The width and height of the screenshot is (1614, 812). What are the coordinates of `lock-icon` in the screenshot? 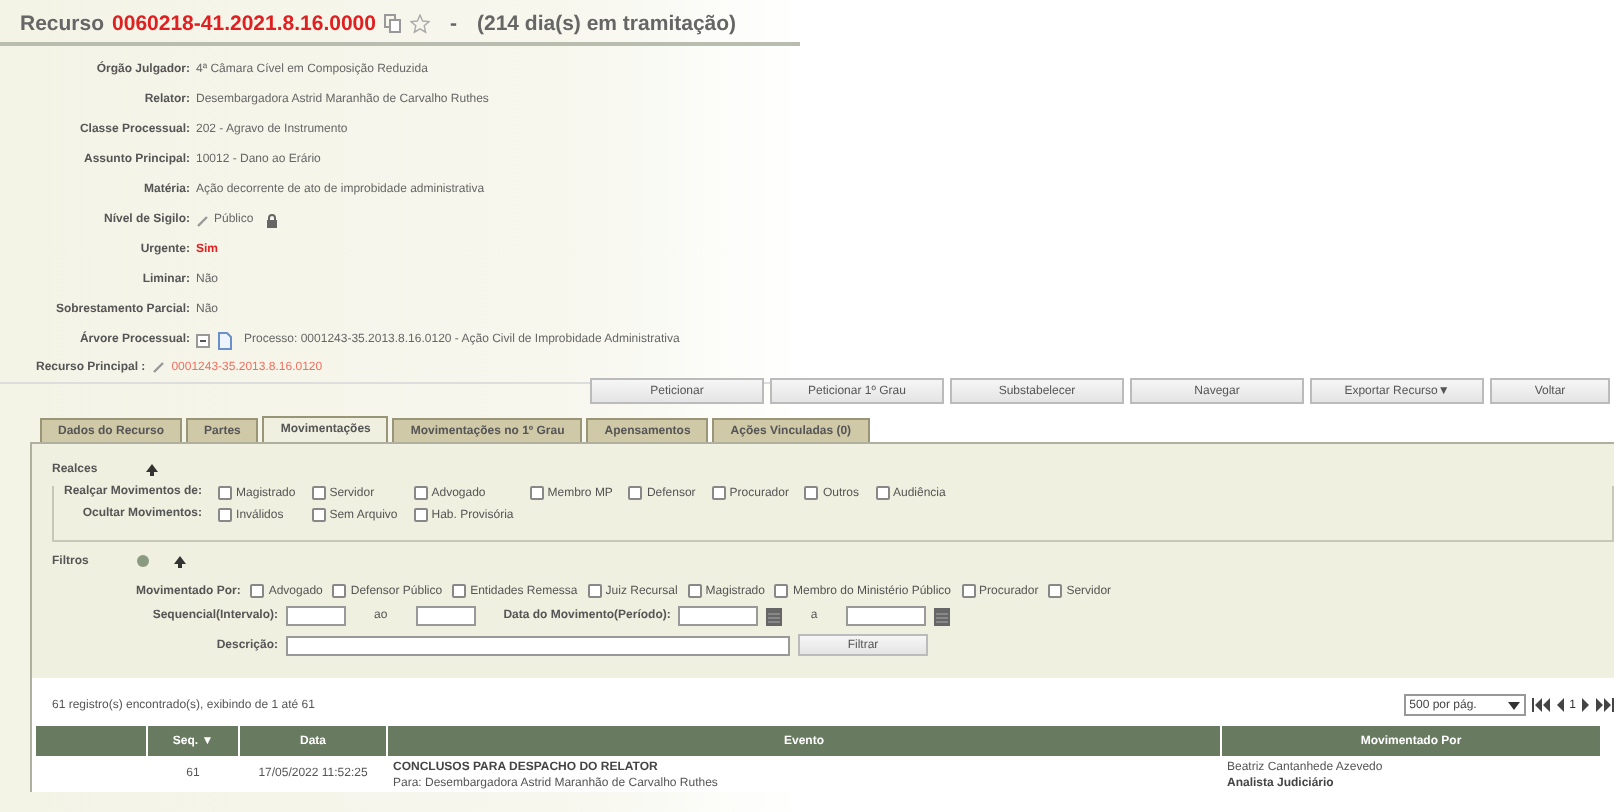 It's located at (271, 221).